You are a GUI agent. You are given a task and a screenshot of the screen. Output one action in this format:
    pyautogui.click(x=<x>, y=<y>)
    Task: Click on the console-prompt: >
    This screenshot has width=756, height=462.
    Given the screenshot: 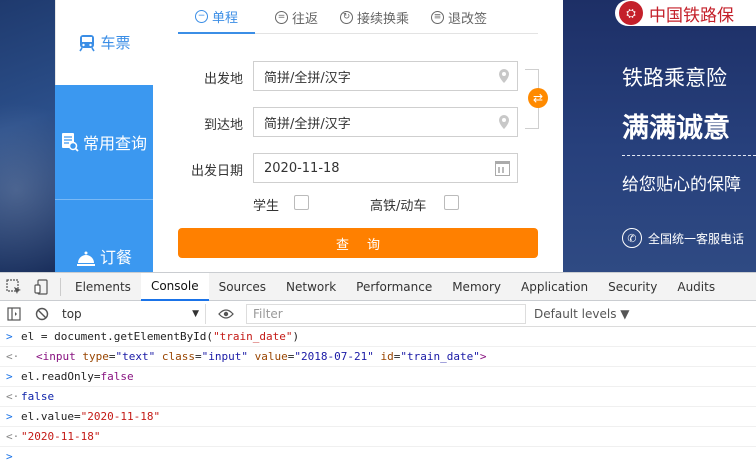 What is the action you would take?
    pyautogui.click(x=378, y=454)
    